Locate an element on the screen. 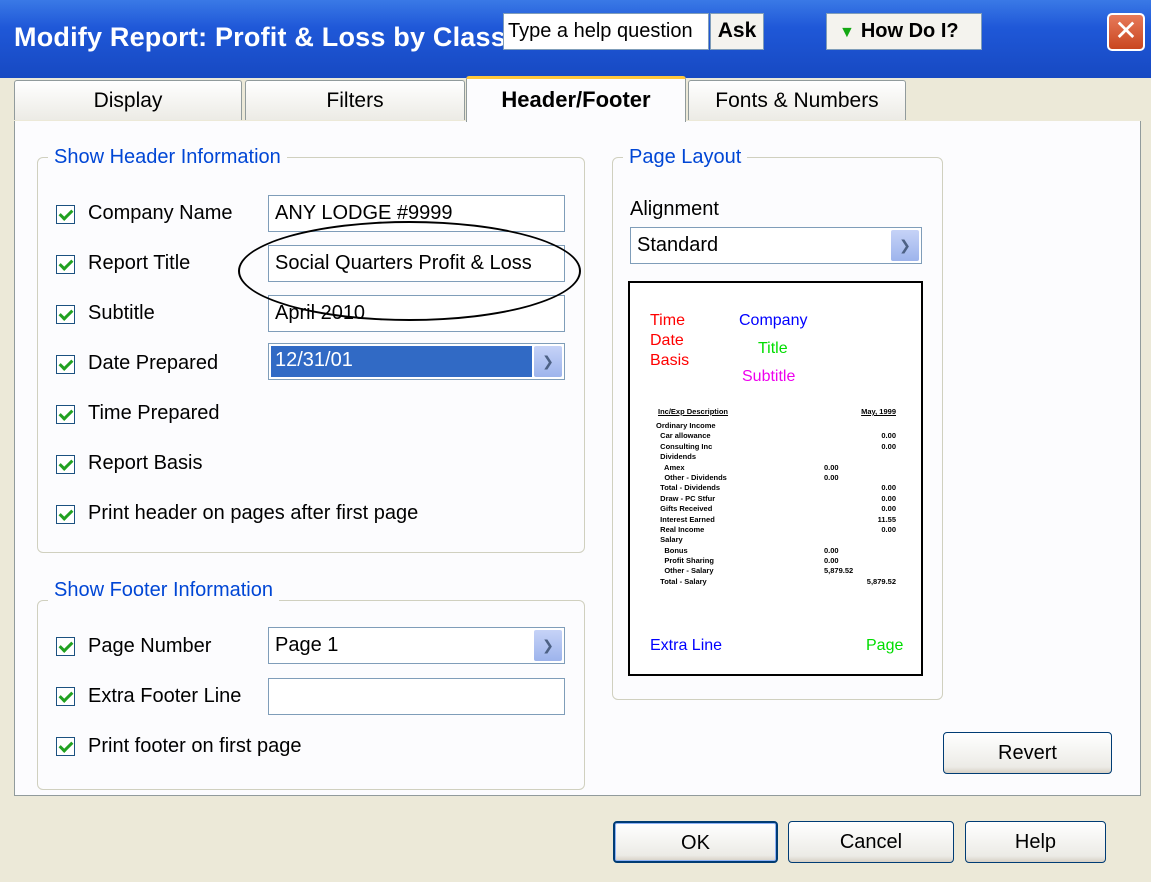  preview-row-label: Gifts Received is located at coordinates (684, 509).